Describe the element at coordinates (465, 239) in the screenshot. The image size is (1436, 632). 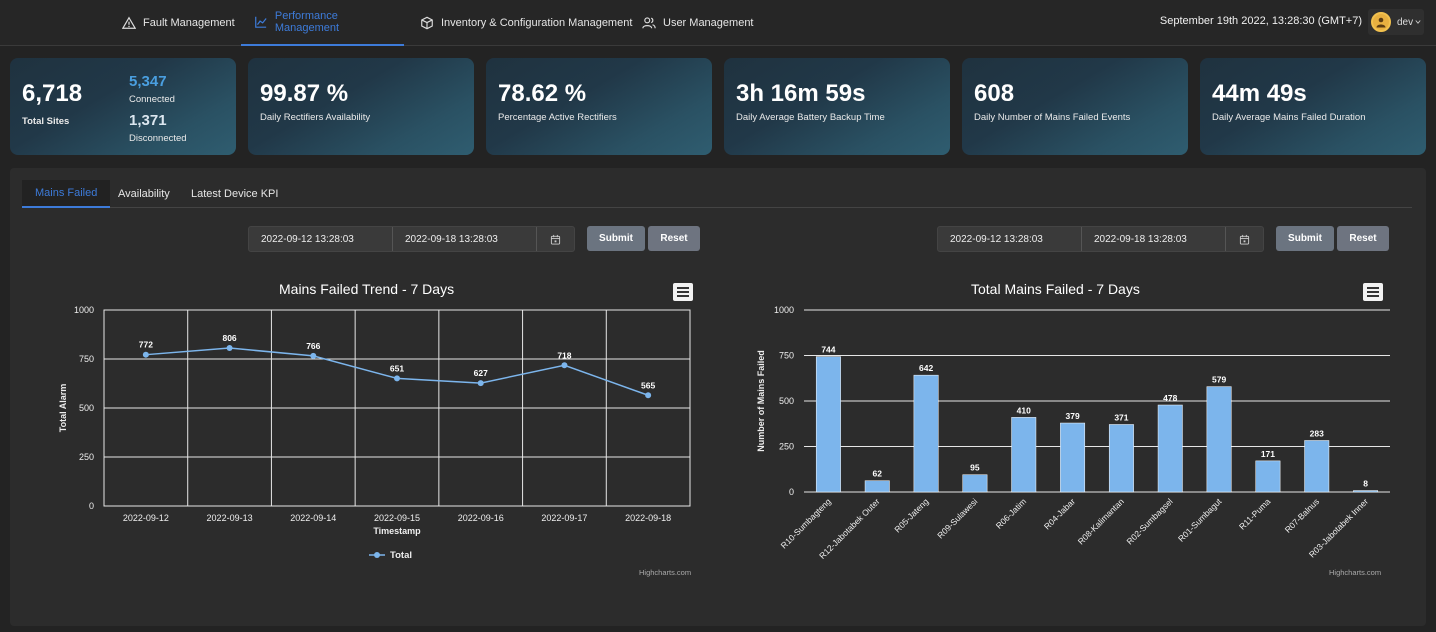
I see `left-end-date-input: 2022-09-18 13:28:03` at that location.